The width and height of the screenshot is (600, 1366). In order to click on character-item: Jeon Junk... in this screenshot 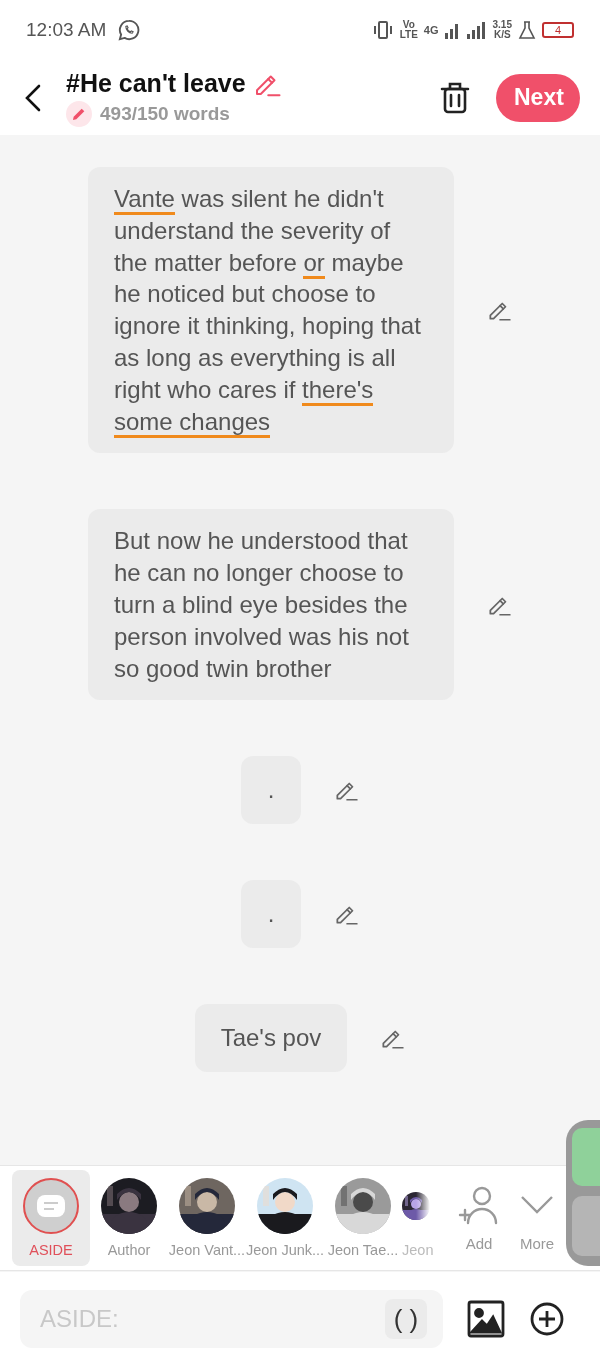, I will do `click(285, 1218)`.